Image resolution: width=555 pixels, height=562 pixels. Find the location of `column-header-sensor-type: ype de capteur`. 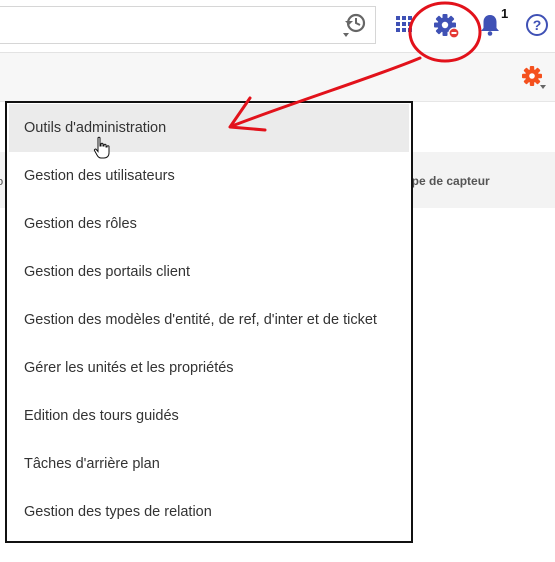

column-header-sensor-type: ype de capteur is located at coordinates (447, 181).